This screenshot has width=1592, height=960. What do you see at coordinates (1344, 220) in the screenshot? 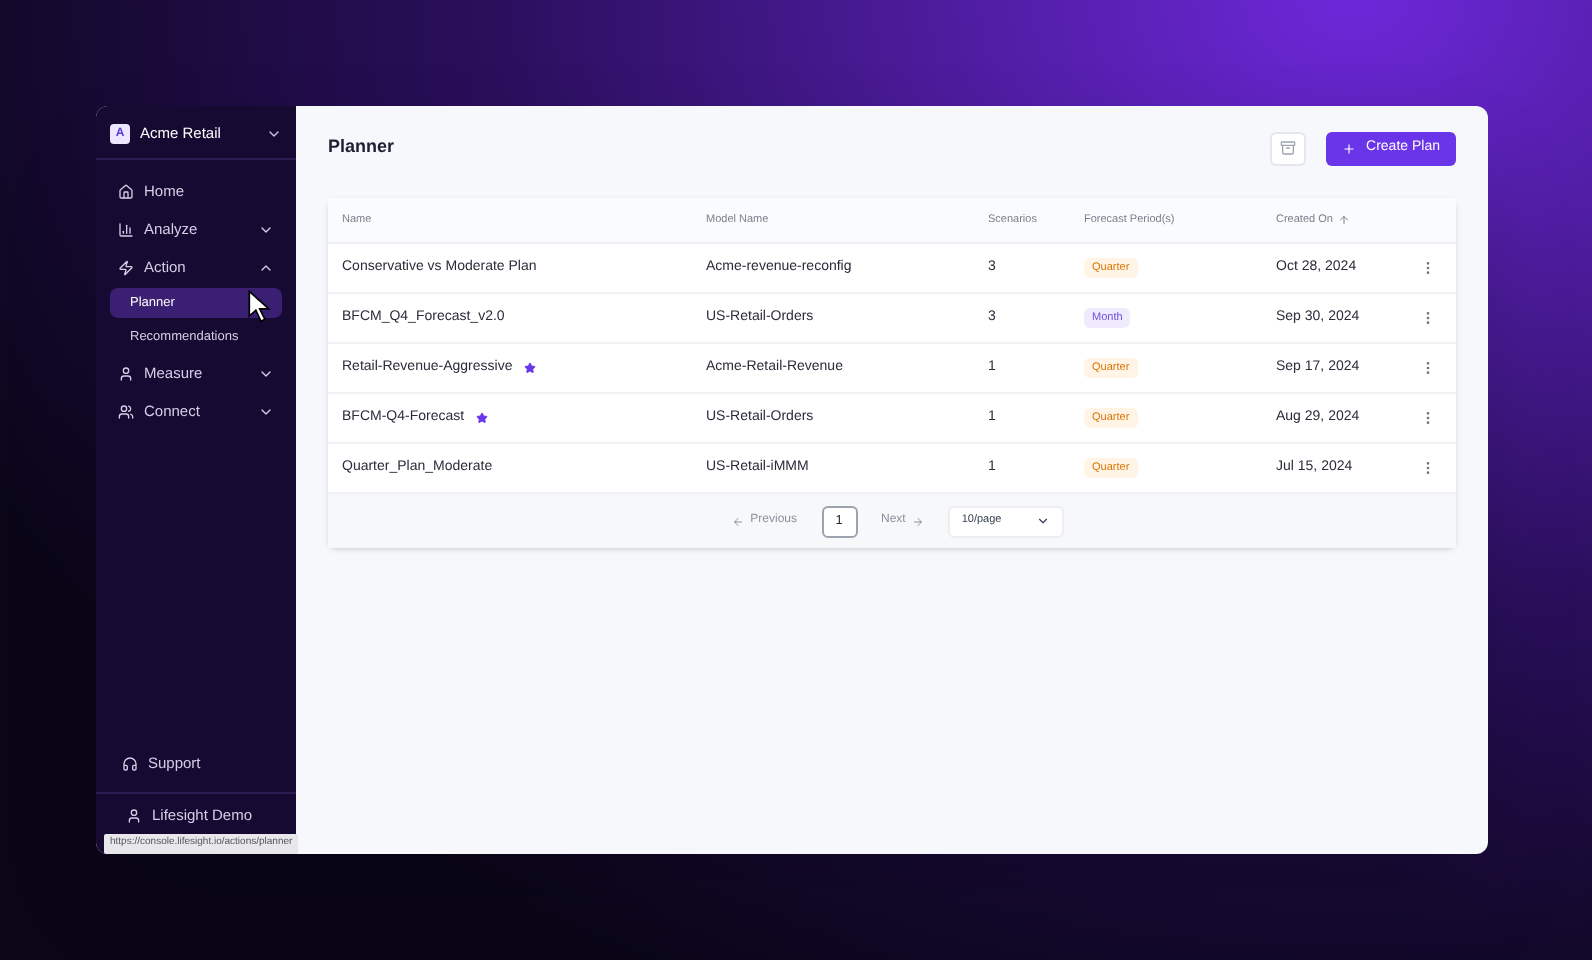
I see `sort-arrow-icon` at bounding box center [1344, 220].